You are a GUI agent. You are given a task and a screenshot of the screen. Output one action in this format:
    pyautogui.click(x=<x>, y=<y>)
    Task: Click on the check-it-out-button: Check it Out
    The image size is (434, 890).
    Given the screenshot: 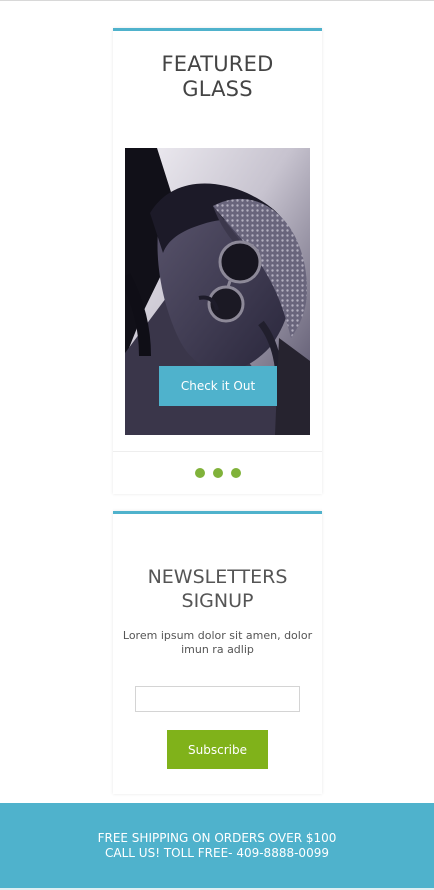 What is the action you would take?
    pyautogui.click(x=218, y=386)
    